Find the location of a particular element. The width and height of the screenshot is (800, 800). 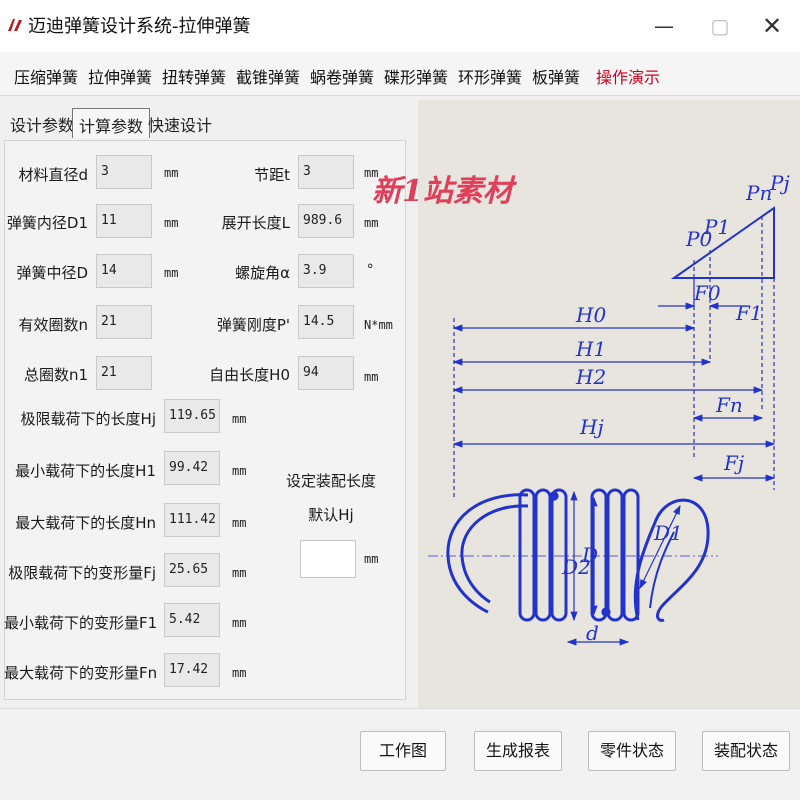

field-min-load-length: 99.42 is located at coordinates (192, 468).